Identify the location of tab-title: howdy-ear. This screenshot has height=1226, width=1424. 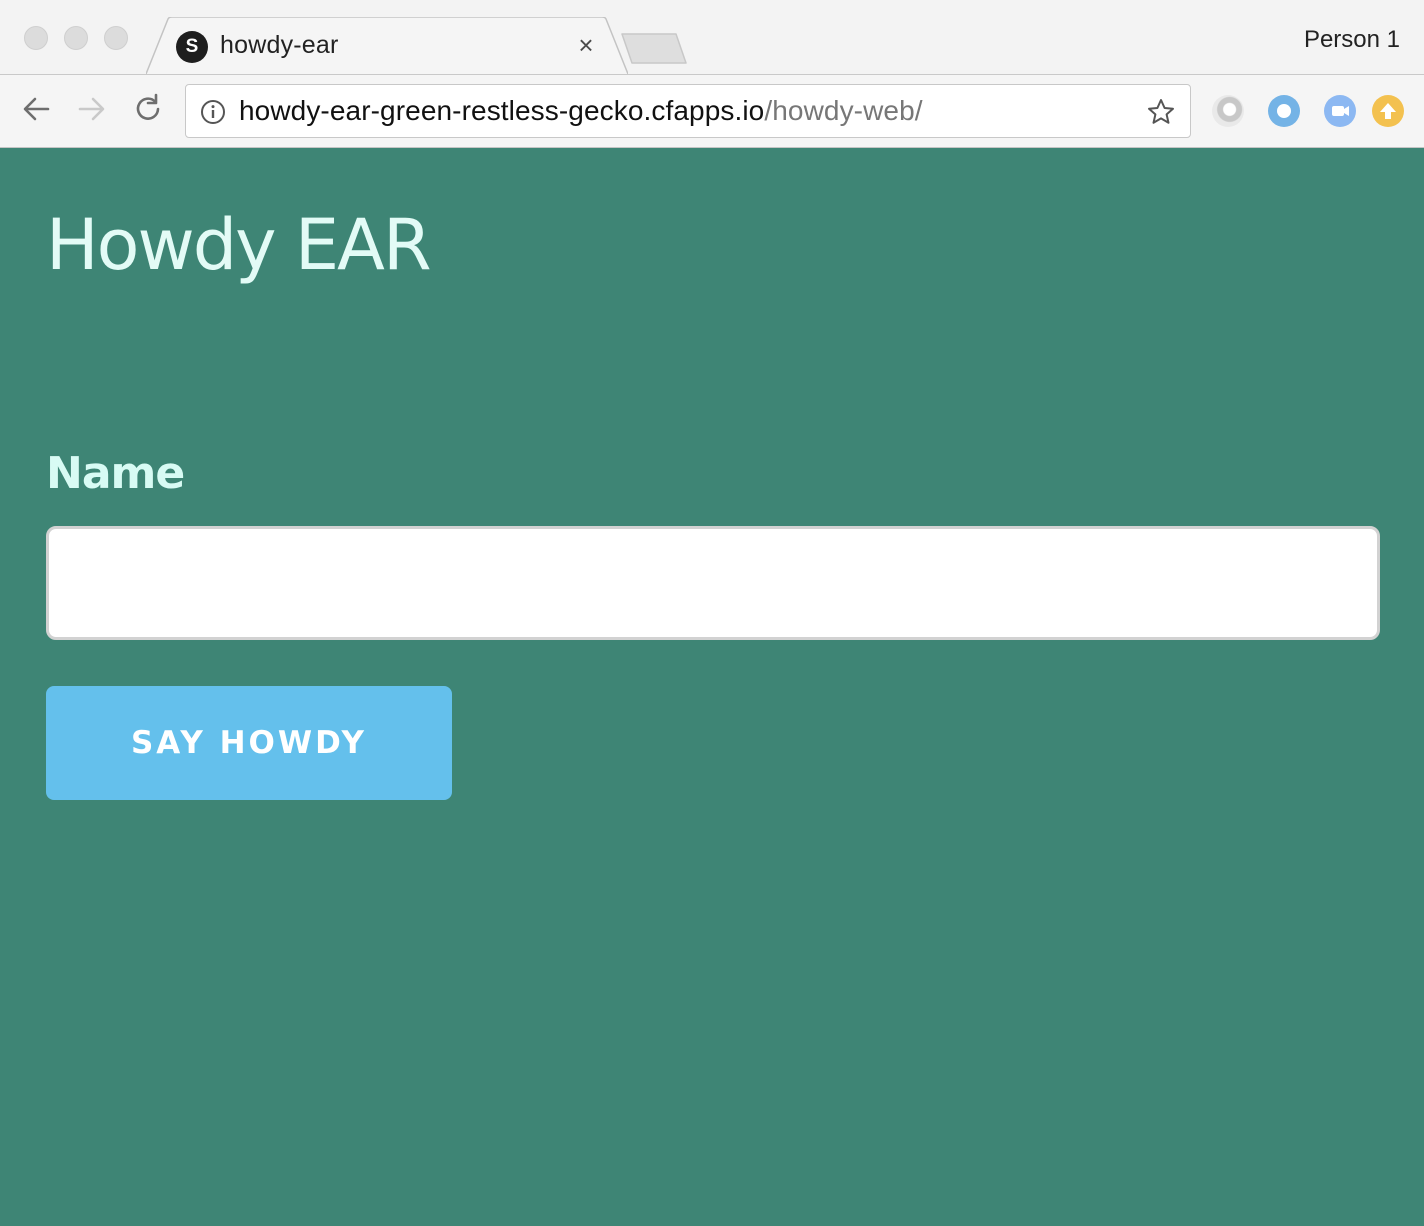
(279, 45).